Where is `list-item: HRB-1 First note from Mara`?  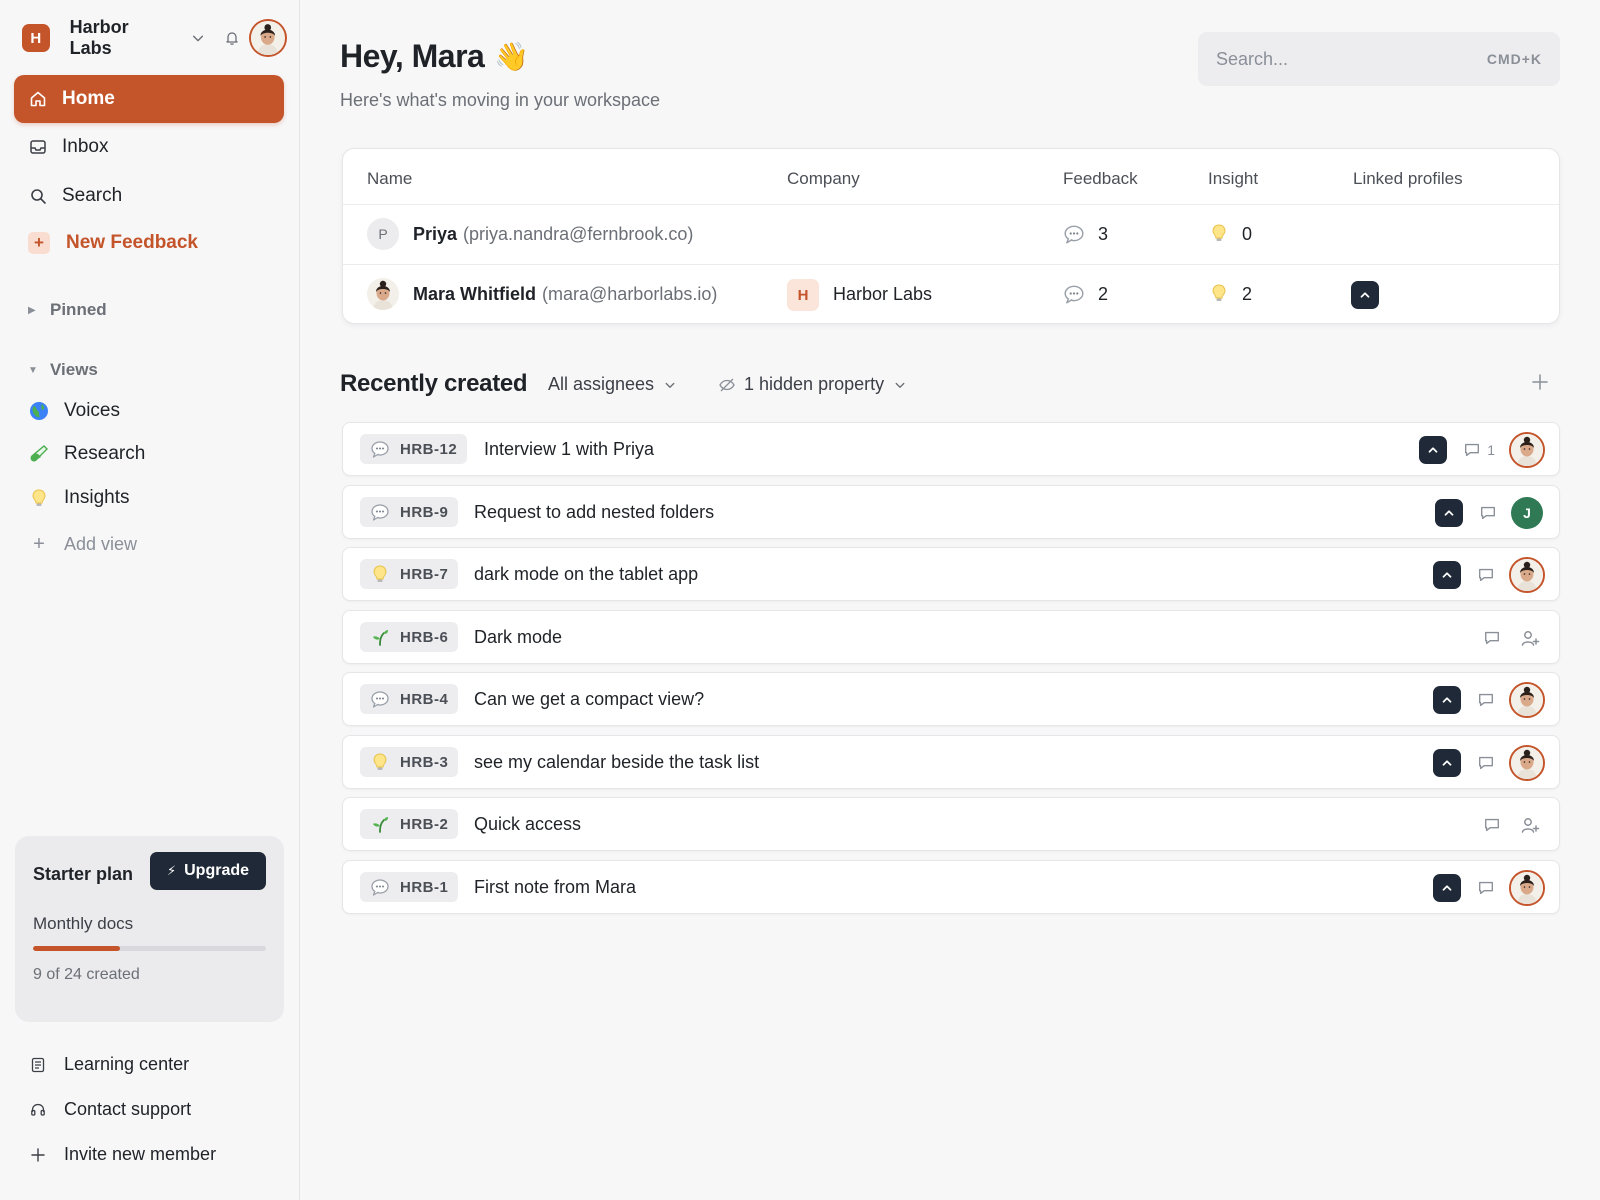 list-item: HRB-1 First note from Mara is located at coordinates (951, 887).